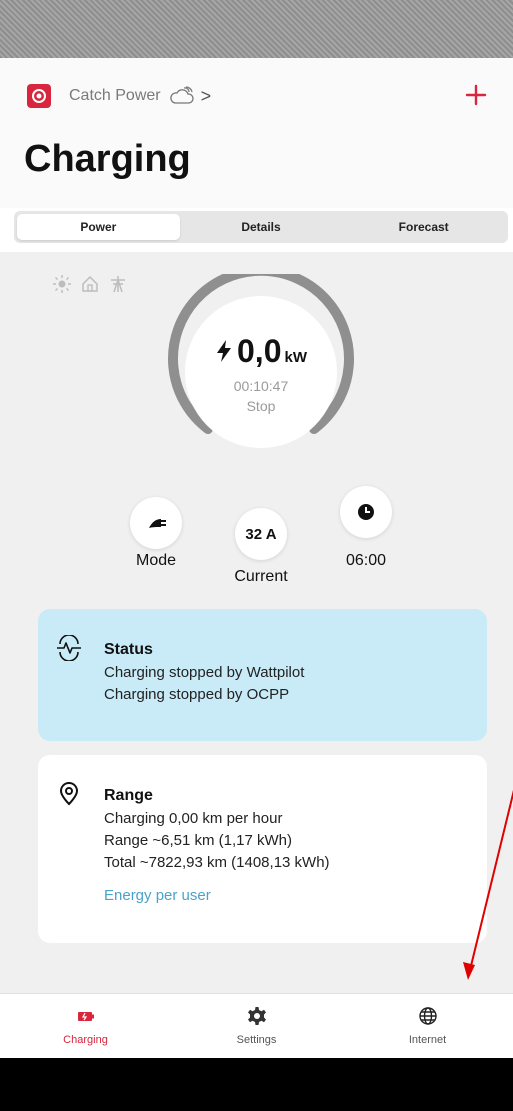 This screenshot has width=513, height=1111. I want to click on nav-item-charging: Charging, so click(85, 1026).